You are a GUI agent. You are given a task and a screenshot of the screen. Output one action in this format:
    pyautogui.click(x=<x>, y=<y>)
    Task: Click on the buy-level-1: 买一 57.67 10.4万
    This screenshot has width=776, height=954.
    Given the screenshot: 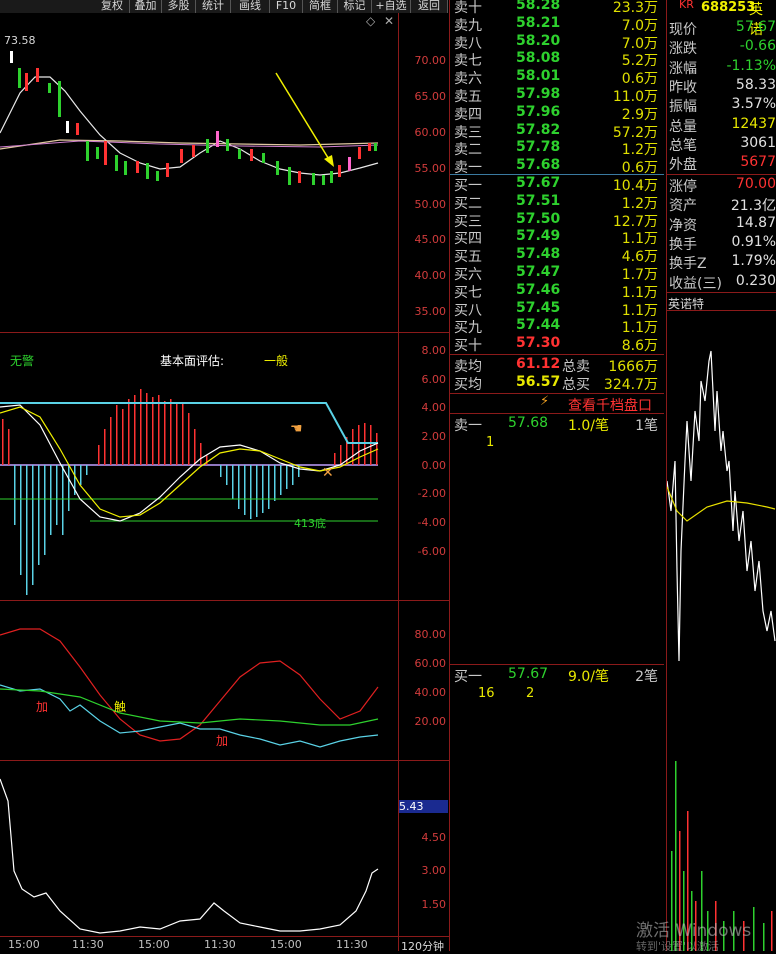 What is the action you would take?
    pyautogui.click(x=557, y=184)
    